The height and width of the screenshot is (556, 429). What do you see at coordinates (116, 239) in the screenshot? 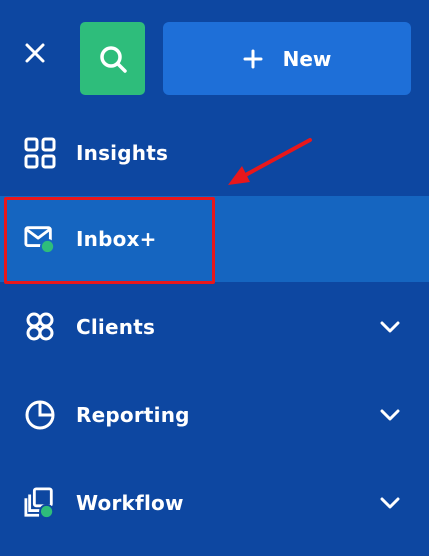
I see `nav-label-inbox: Inbox+` at bounding box center [116, 239].